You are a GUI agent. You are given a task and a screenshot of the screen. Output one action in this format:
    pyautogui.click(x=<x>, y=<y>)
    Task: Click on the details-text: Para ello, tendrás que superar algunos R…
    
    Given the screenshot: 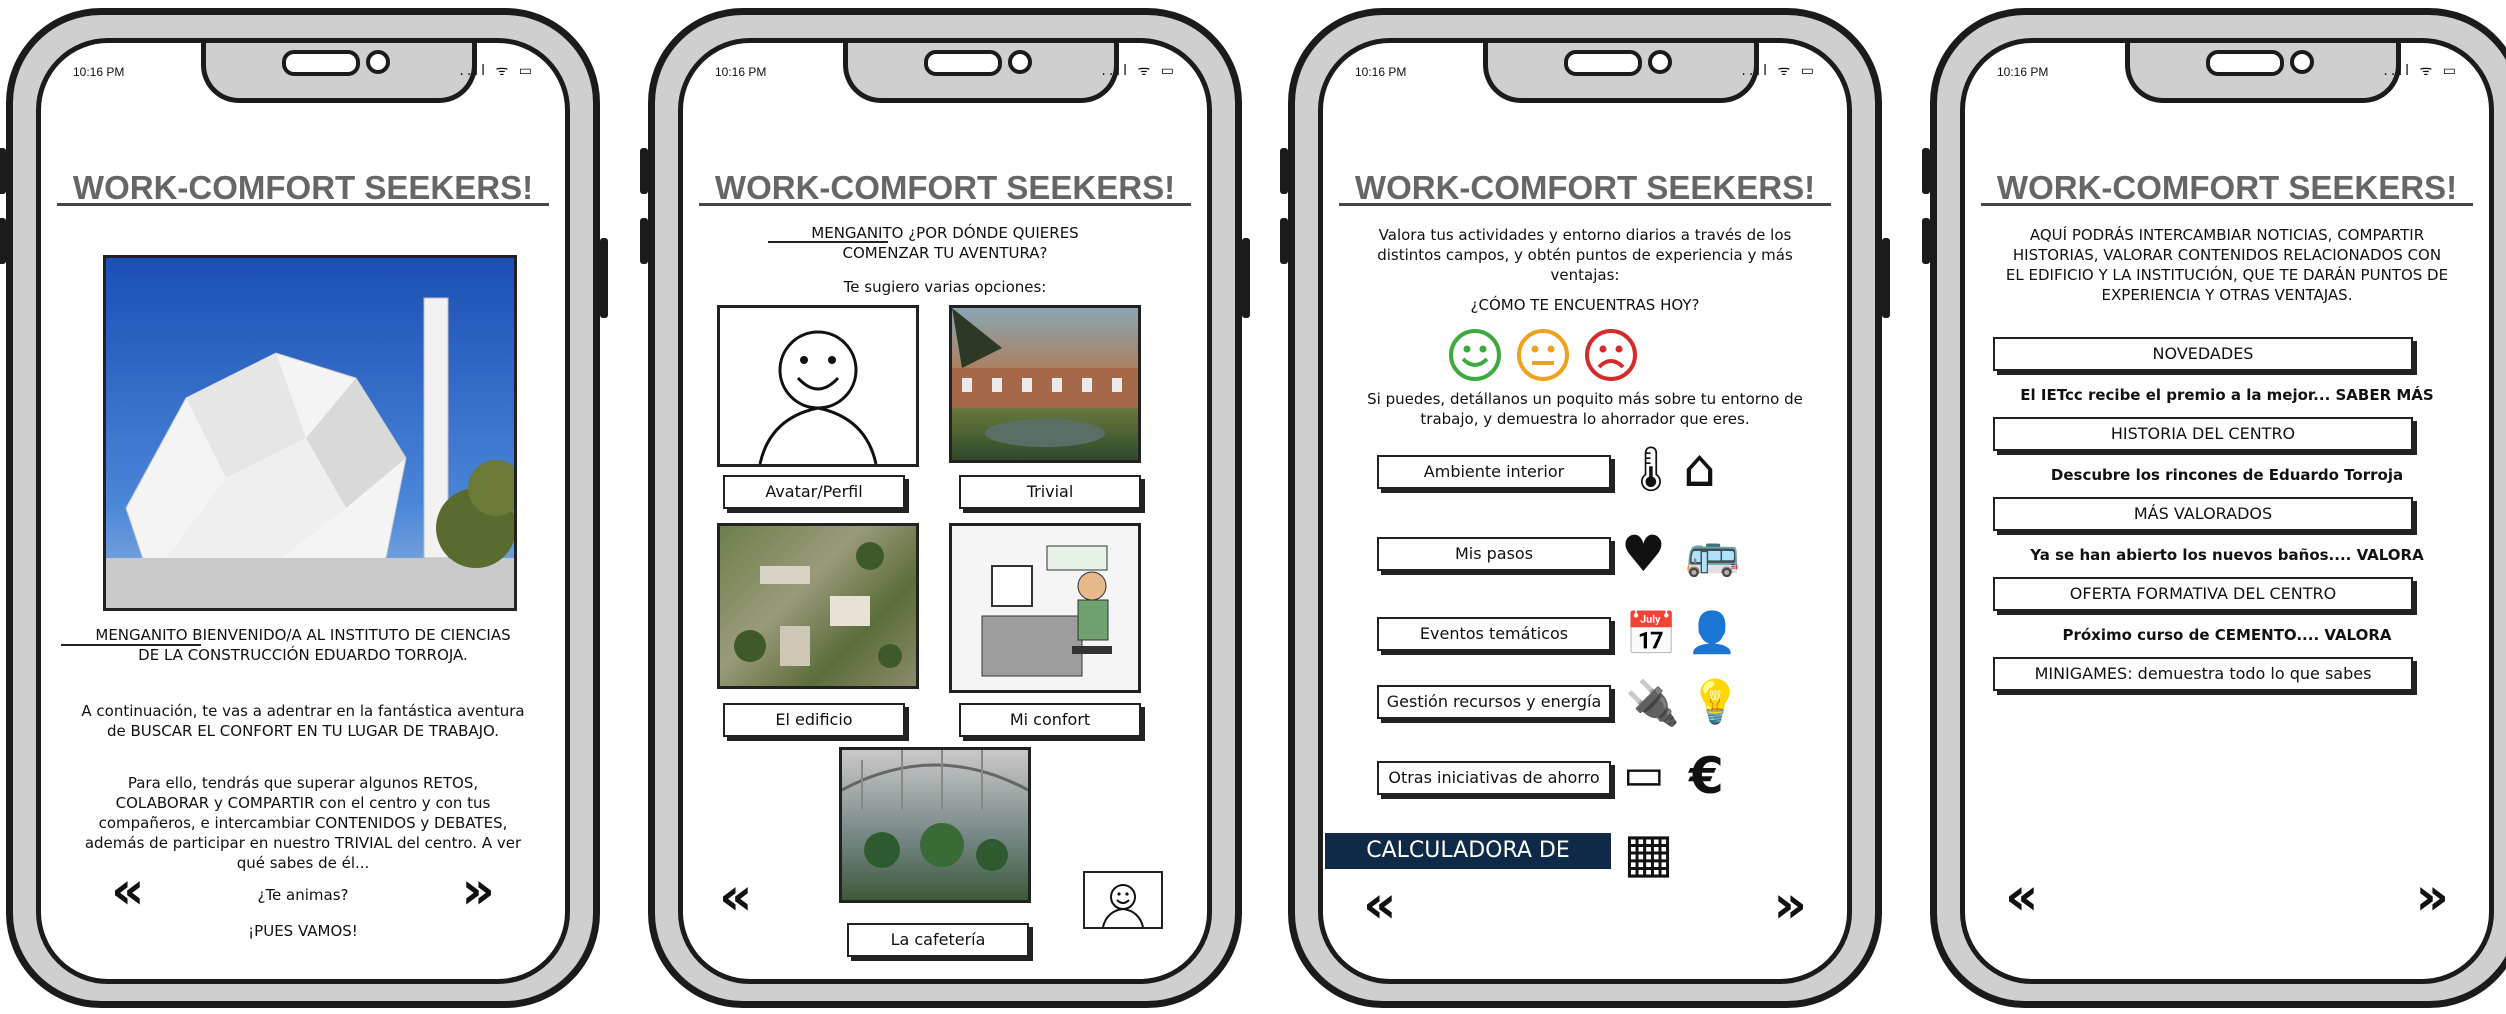 What is the action you would take?
    pyautogui.click(x=303, y=823)
    